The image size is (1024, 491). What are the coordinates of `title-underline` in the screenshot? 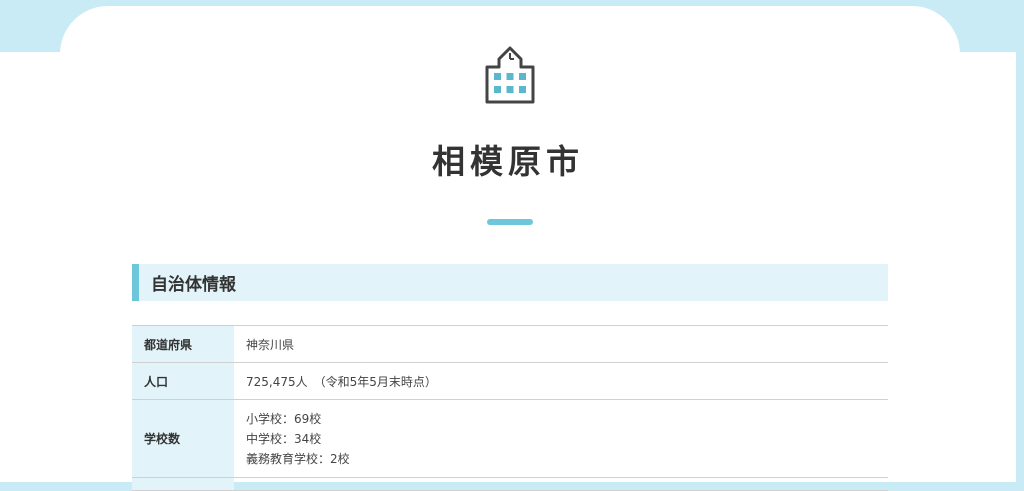 It's located at (510, 222).